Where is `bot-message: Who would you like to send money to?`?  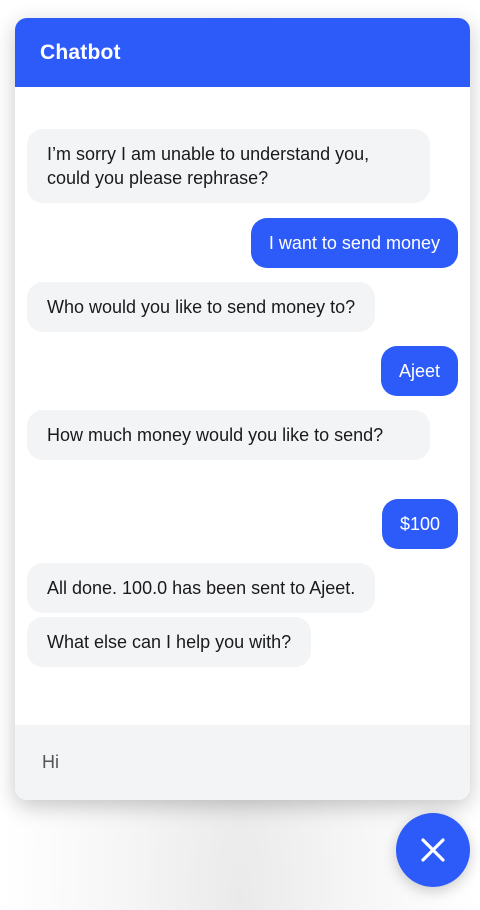
bot-message: Who would you like to send money to? is located at coordinates (201, 307).